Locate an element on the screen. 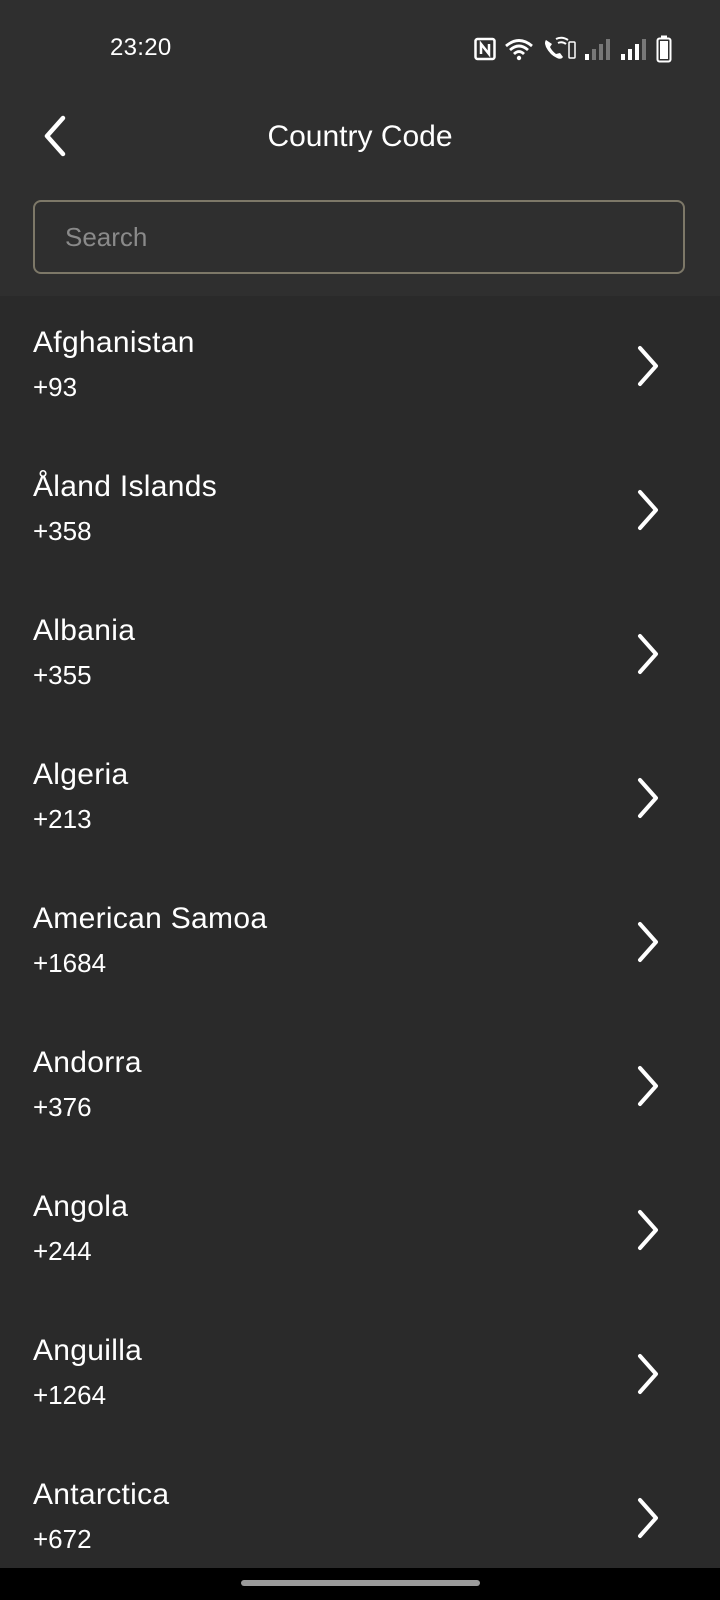 This screenshot has height=1600, width=720. country-item: Albania +355 is located at coordinates (360, 656).